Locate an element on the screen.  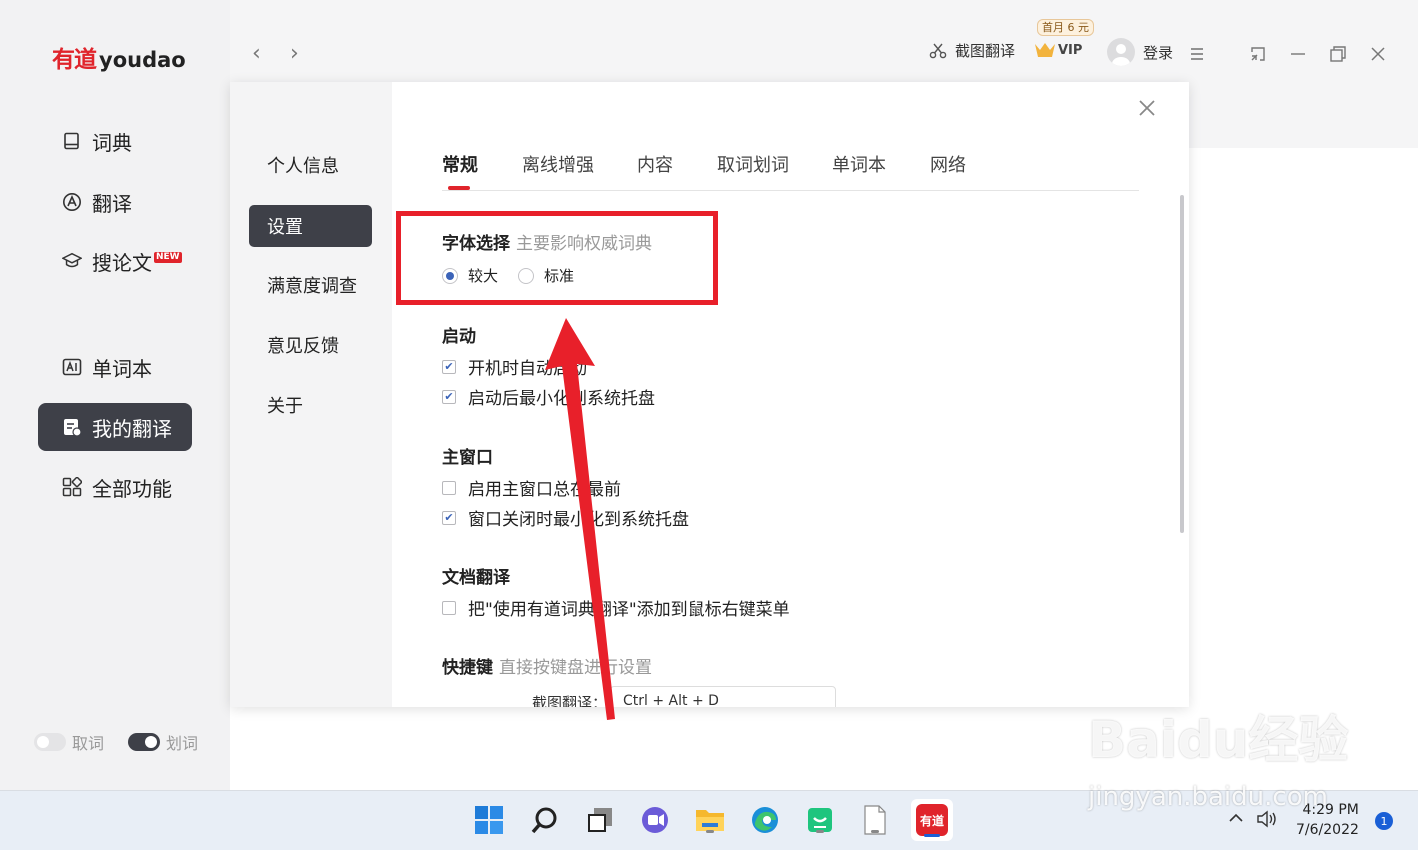
option-label: 启动后最小化到系统托盘 is located at coordinates (561, 399).